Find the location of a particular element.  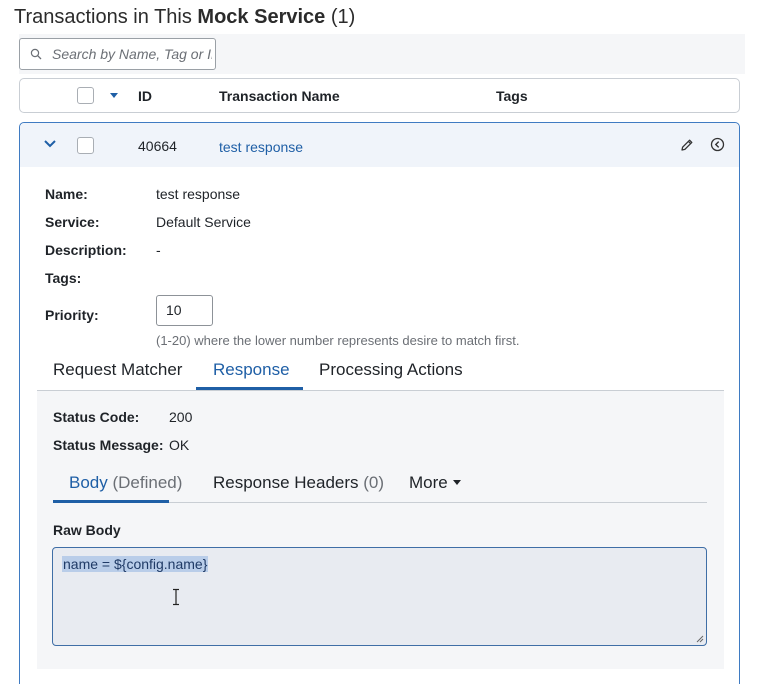

pencil-icon is located at coordinates (687, 145).